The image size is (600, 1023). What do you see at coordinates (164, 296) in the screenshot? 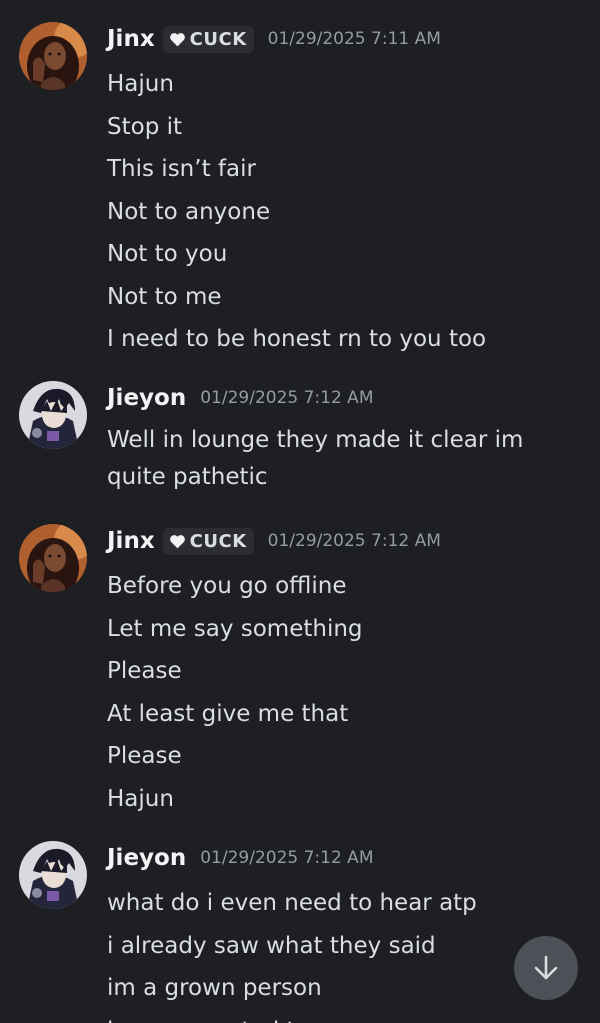
I see `message-line: Not to me` at bounding box center [164, 296].